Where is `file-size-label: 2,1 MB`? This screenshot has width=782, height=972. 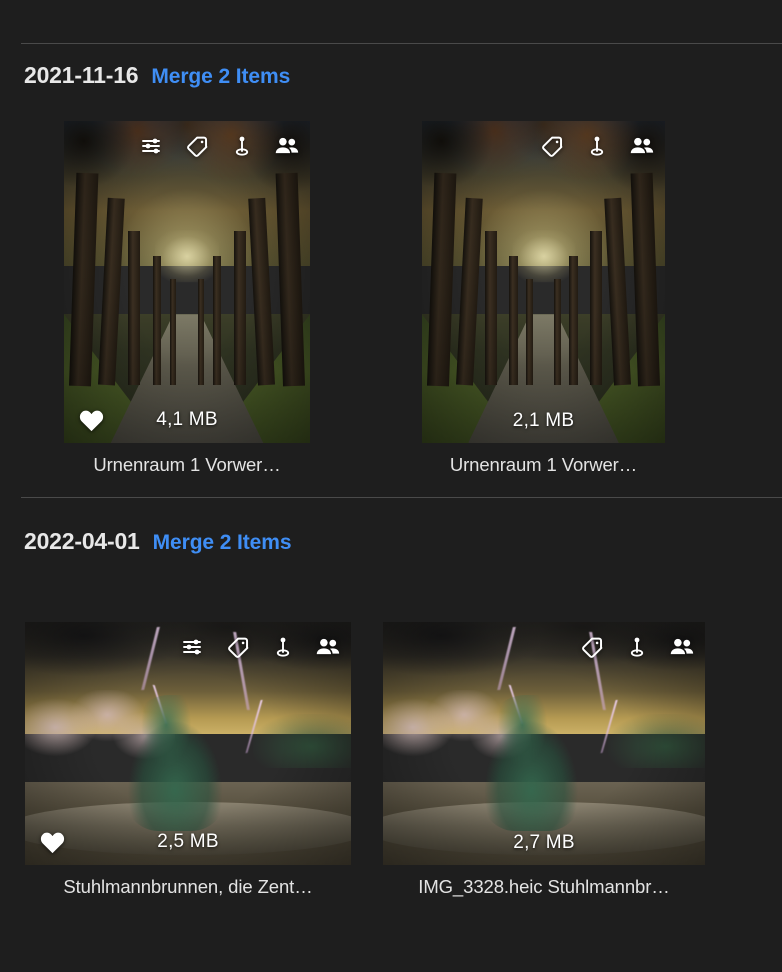
file-size-label: 2,1 MB is located at coordinates (543, 420).